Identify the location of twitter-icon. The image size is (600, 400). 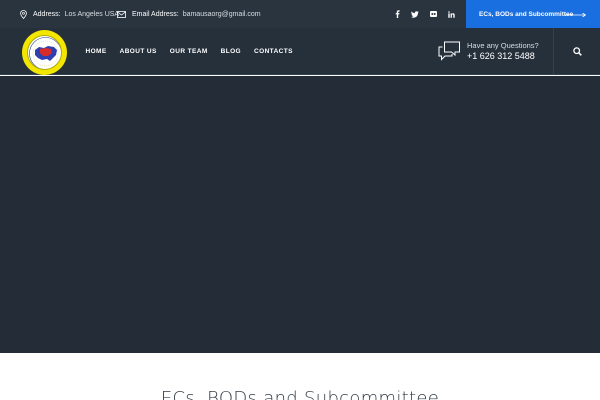
(415, 14).